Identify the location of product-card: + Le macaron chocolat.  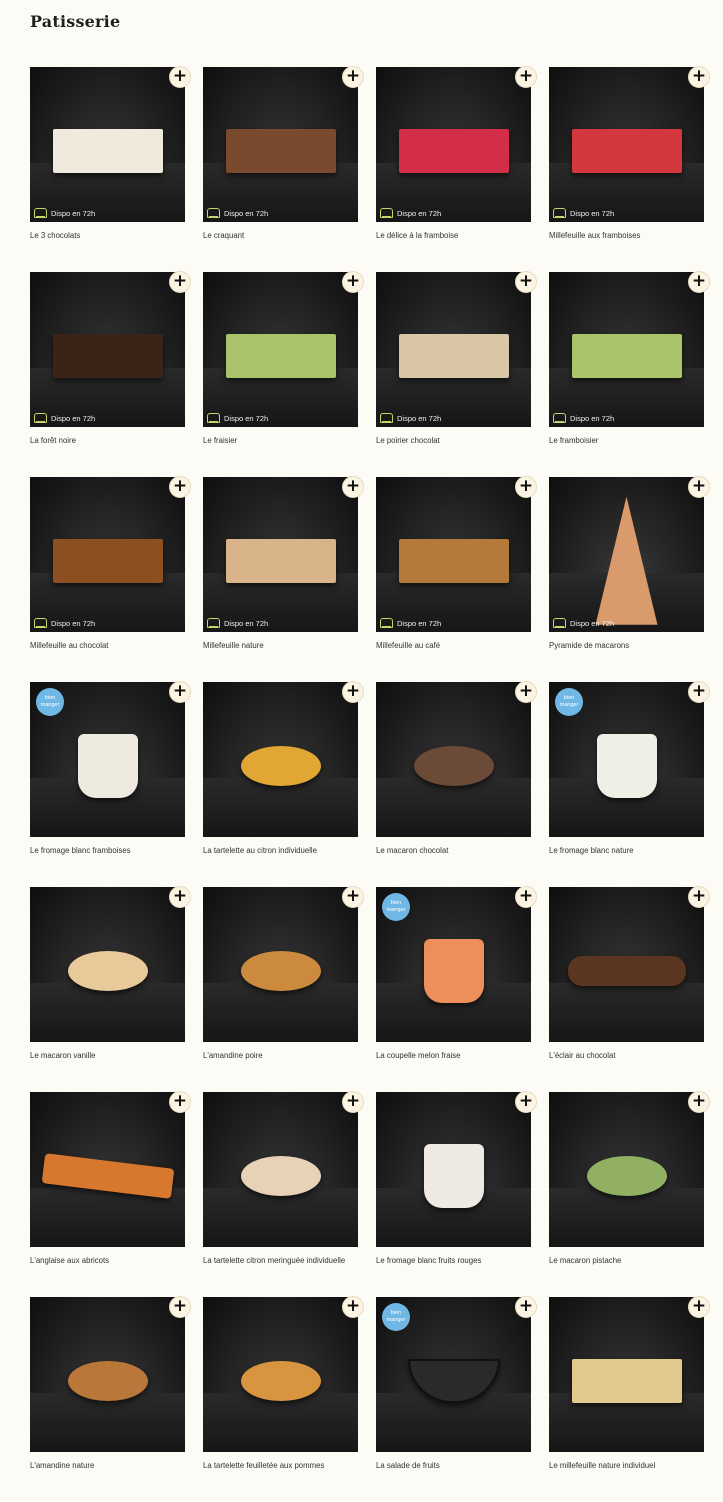
(456, 784).